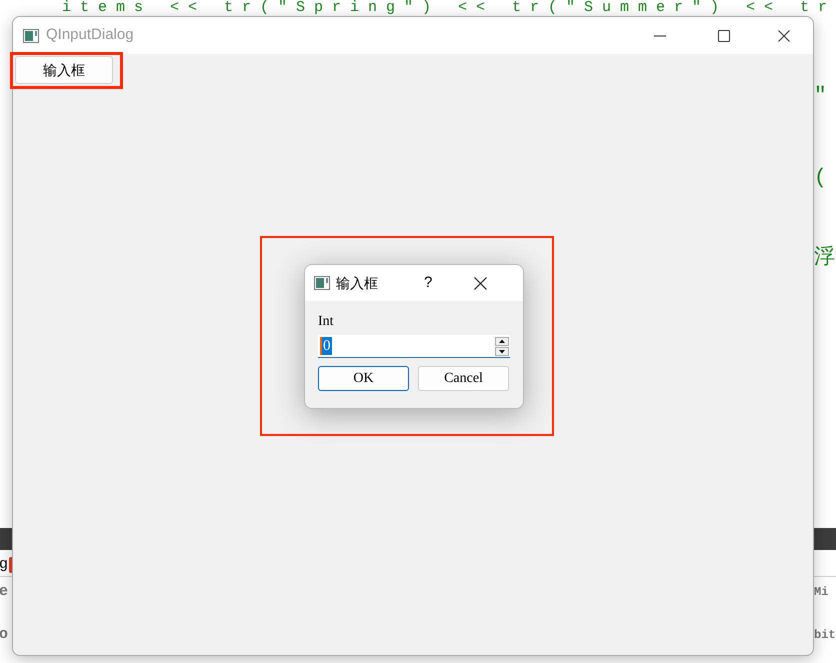 The width and height of the screenshot is (836, 663). What do you see at coordinates (4, 635) in the screenshot?
I see `panel-text: o` at bounding box center [4, 635].